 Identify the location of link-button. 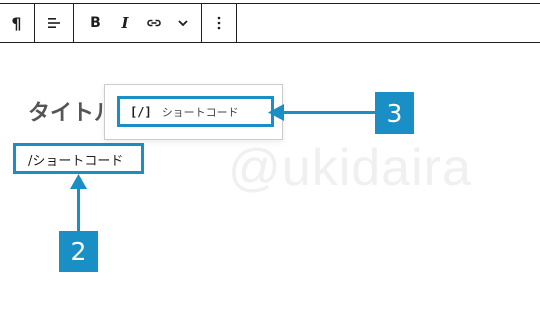
(154, 23).